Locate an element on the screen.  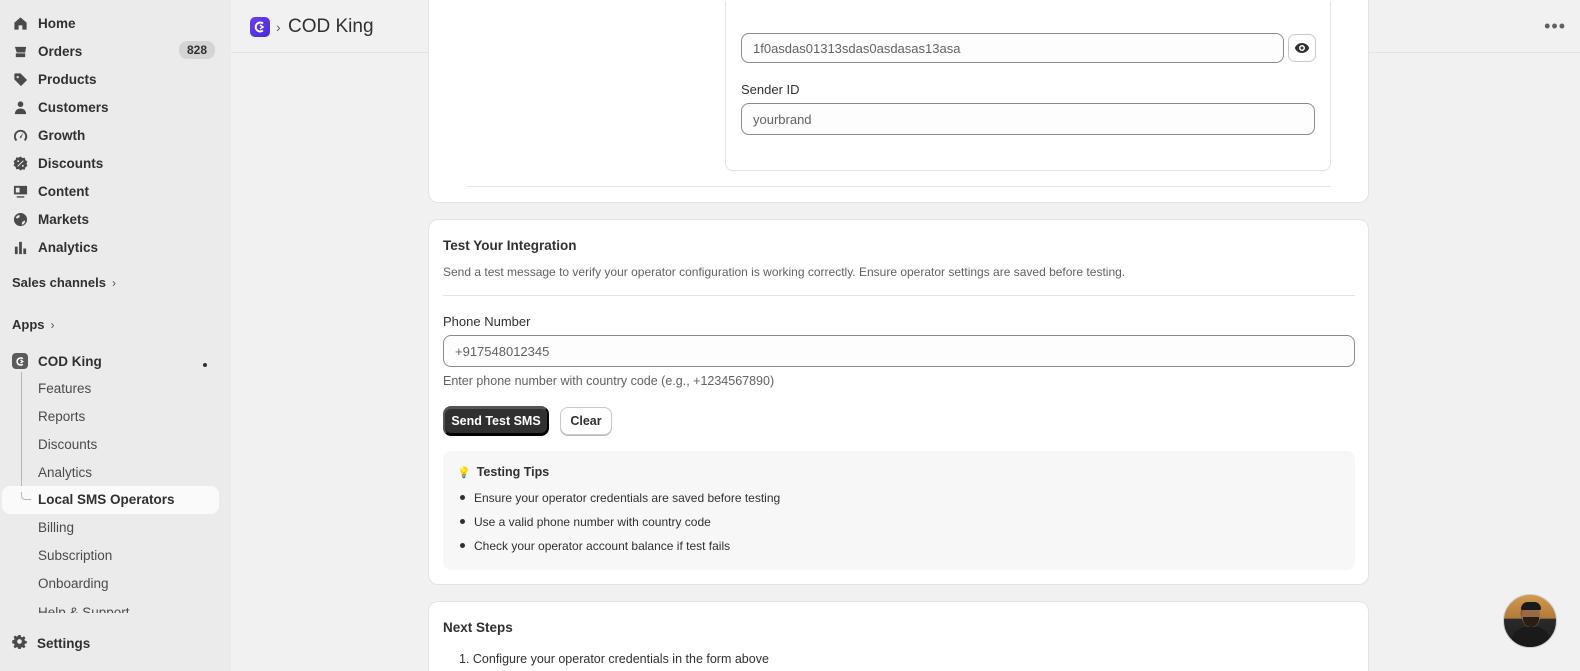
gear-icon is located at coordinates (19, 643).